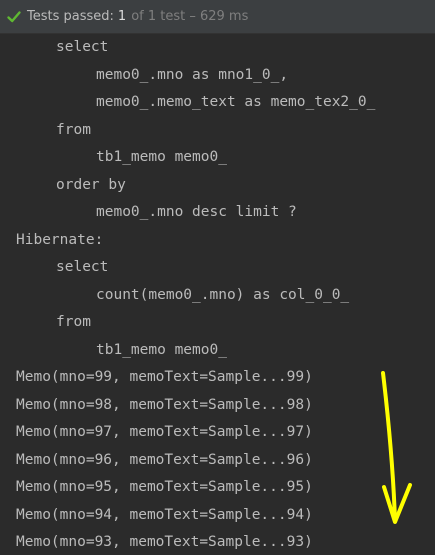  I want to click on console-line: Memo(mno=99, memoText=Sample...99), so click(164, 377).